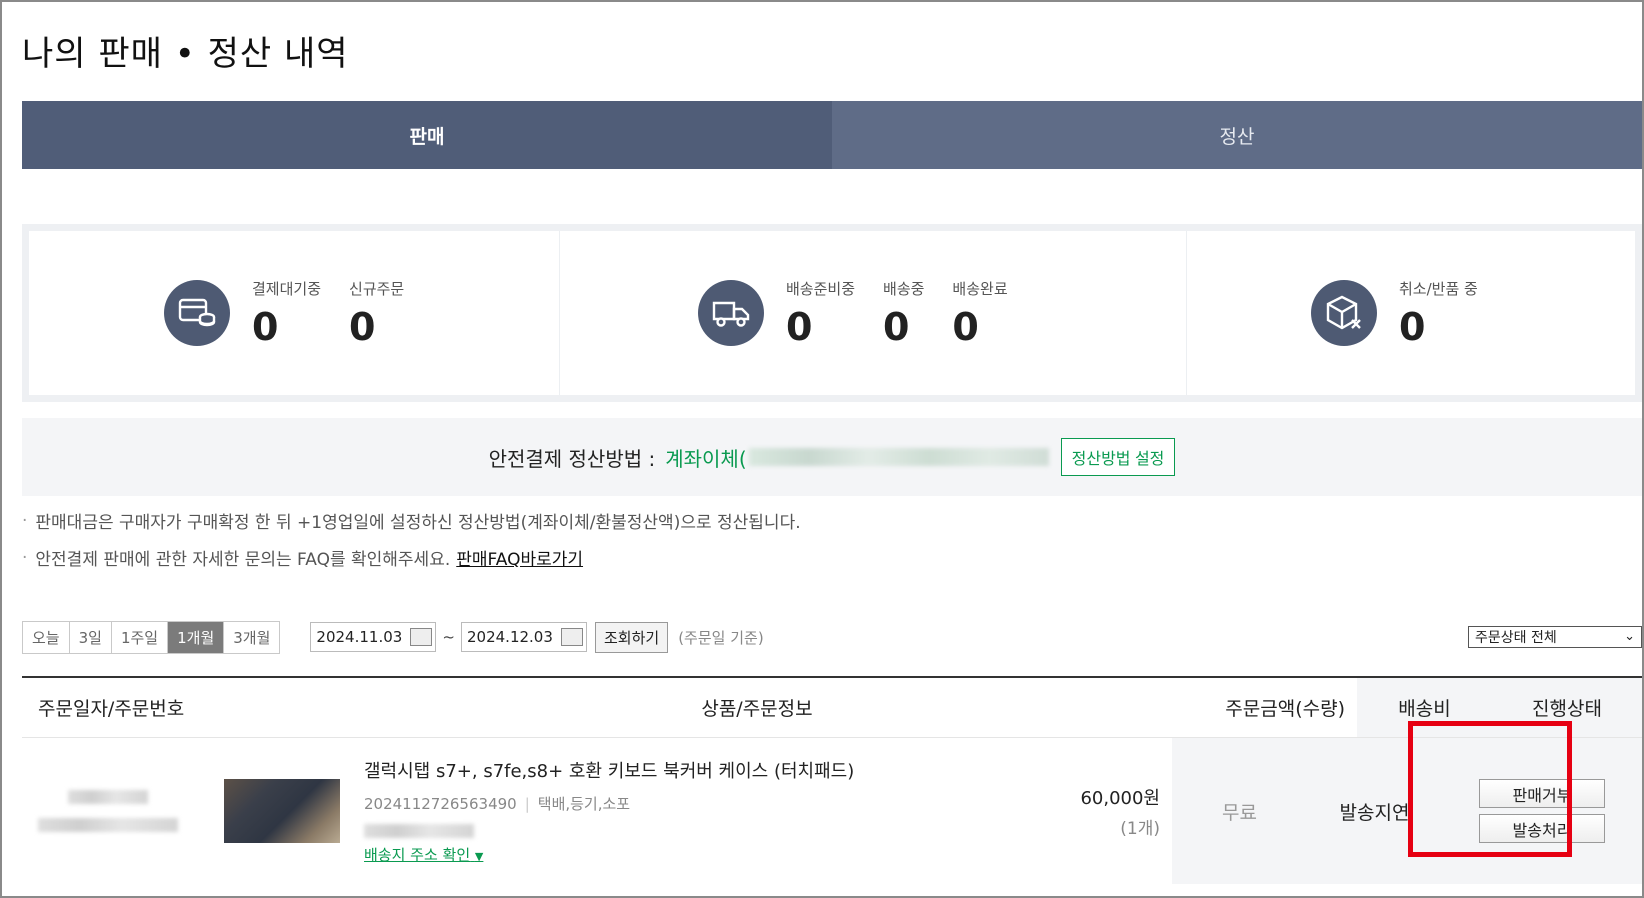  Describe the element at coordinates (440, 804) in the screenshot. I see `order-number: 2024112726563490` at that location.